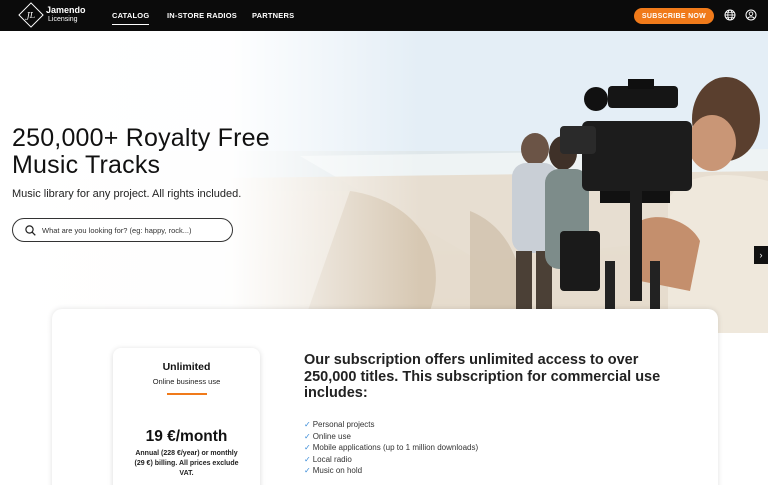  Describe the element at coordinates (186, 436) in the screenshot. I see `plan-price: 19 €/month` at that location.